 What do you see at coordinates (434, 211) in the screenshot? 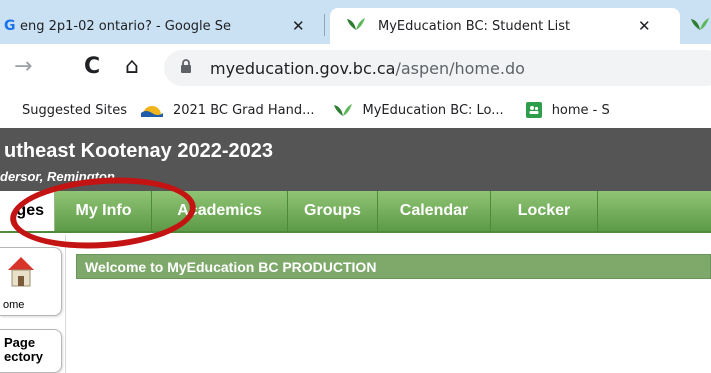
I see `tab-calendar: Calendar` at bounding box center [434, 211].